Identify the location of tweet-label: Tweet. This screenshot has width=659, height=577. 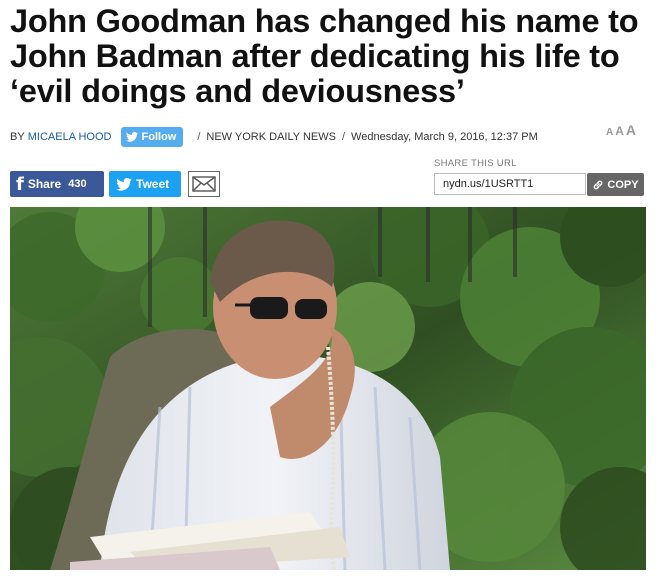
(153, 184).